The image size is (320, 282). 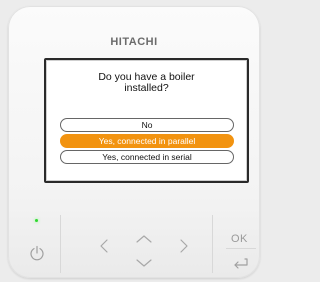 I want to click on dialog-question: Do you have a boiler installed?, so click(x=146, y=83).